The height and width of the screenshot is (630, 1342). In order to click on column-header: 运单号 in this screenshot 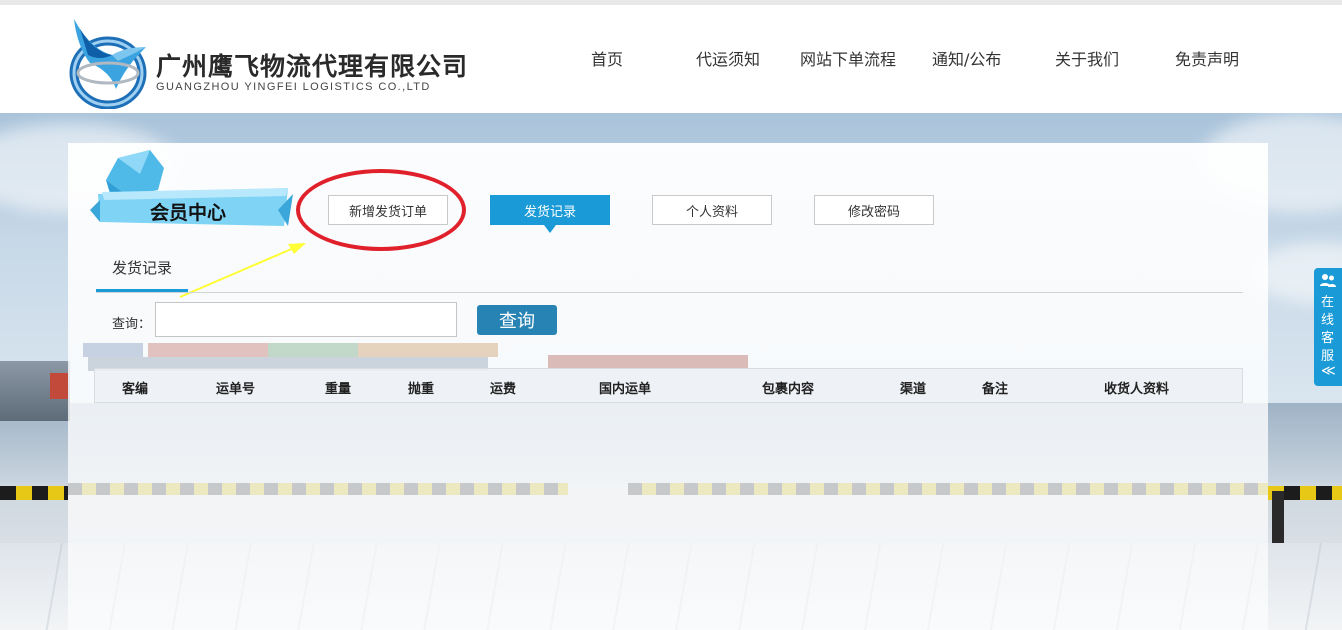, I will do `click(236, 389)`.